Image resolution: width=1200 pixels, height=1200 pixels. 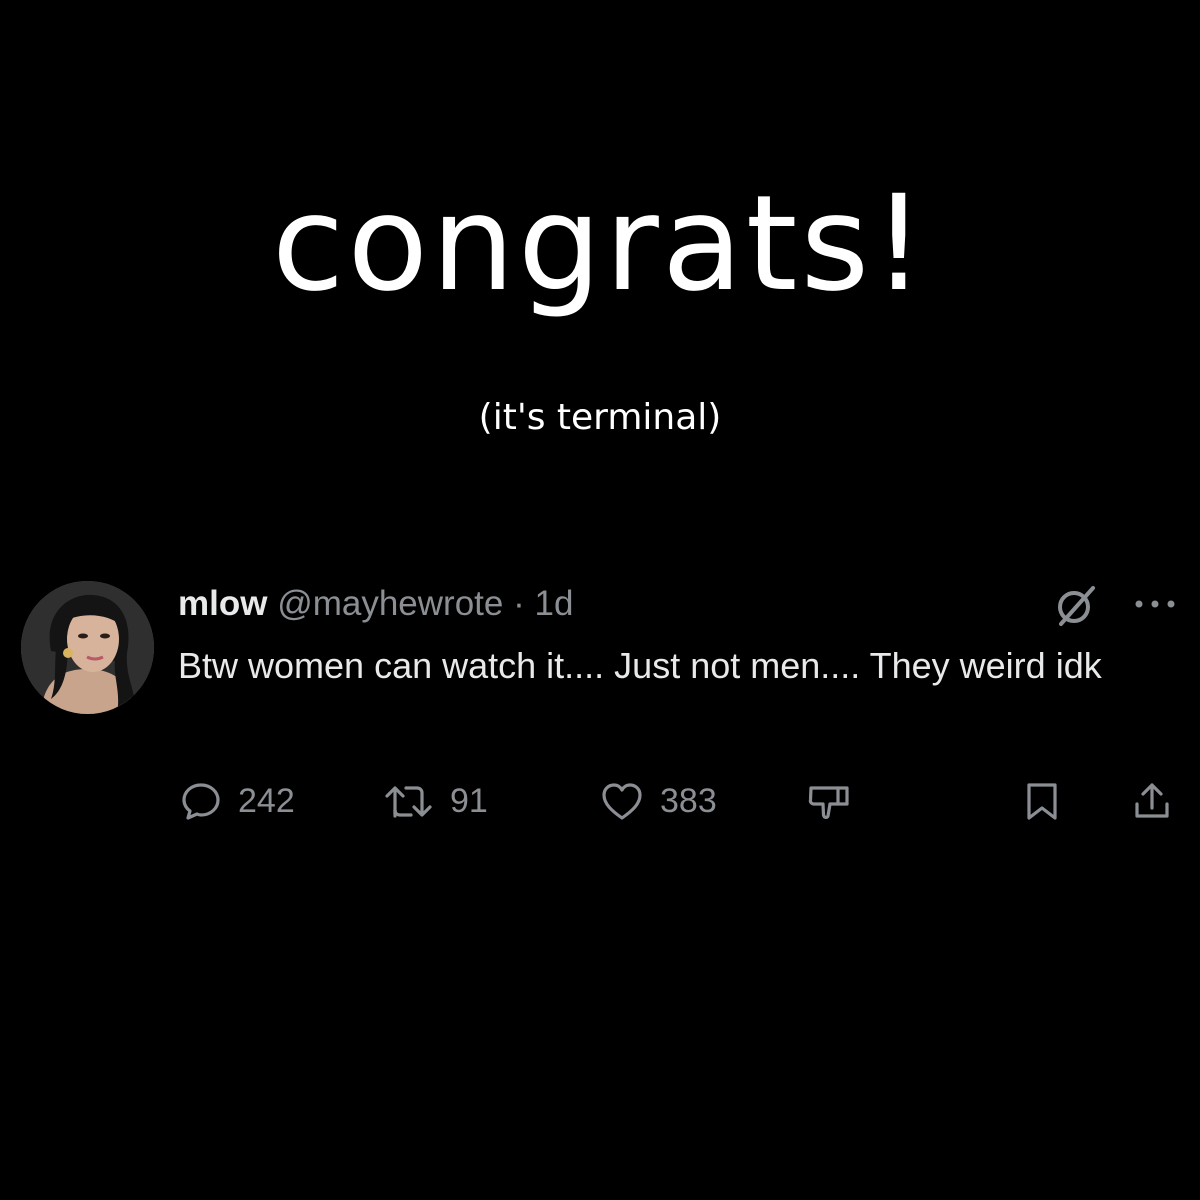 What do you see at coordinates (600, 244) in the screenshot?
I see `headline-text: congrats!` at bounding box center [600, 244].